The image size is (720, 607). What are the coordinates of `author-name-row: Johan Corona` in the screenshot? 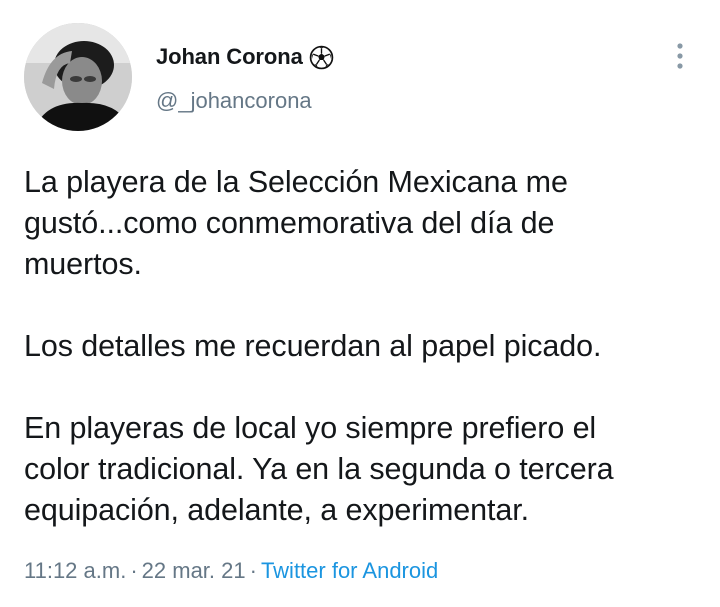 It's located at (245, 57).